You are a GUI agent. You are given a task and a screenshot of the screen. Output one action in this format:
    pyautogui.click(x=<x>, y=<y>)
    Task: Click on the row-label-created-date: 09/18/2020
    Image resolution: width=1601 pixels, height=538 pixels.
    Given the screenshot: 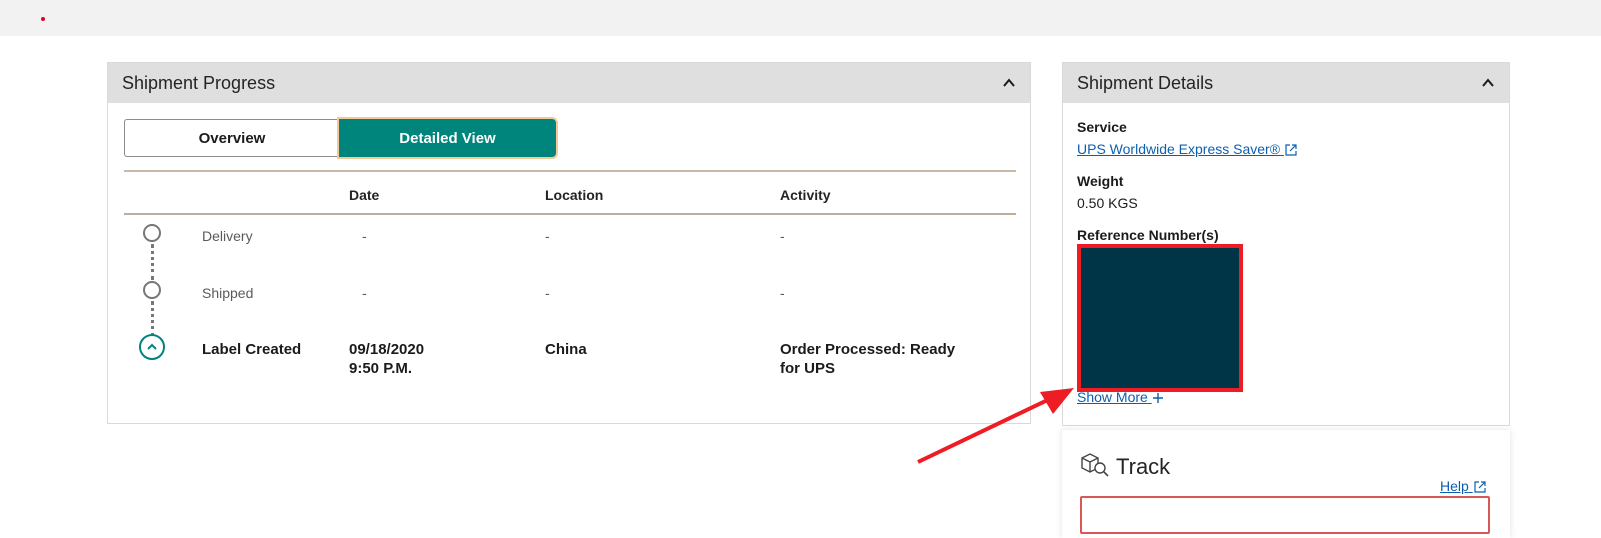 What is the action you would take?
    pyautogui.click(x=387, y=349)
    